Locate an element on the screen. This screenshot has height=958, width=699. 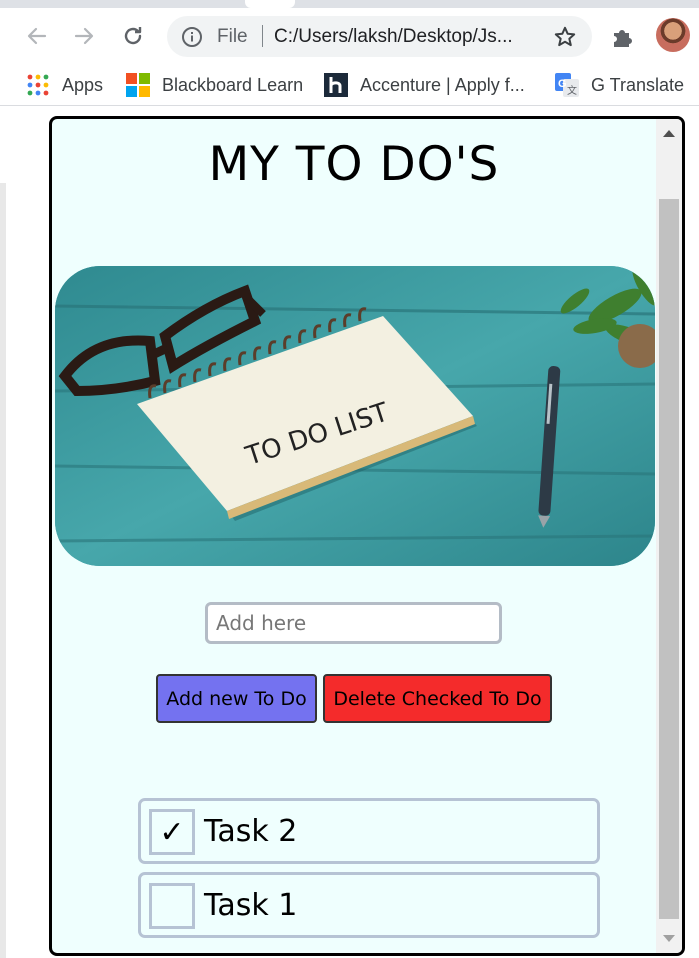
extensions-puzzle-icon is located at coordinates (623, 39).